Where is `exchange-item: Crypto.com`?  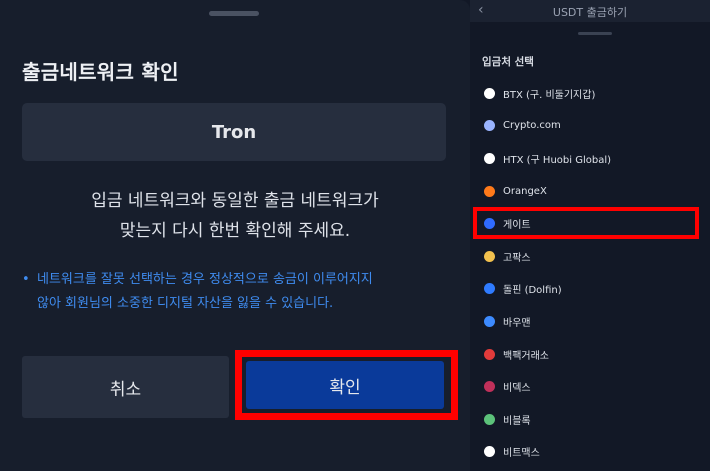 exchange-item: Crypto.com is located at coordinates (590, 126).